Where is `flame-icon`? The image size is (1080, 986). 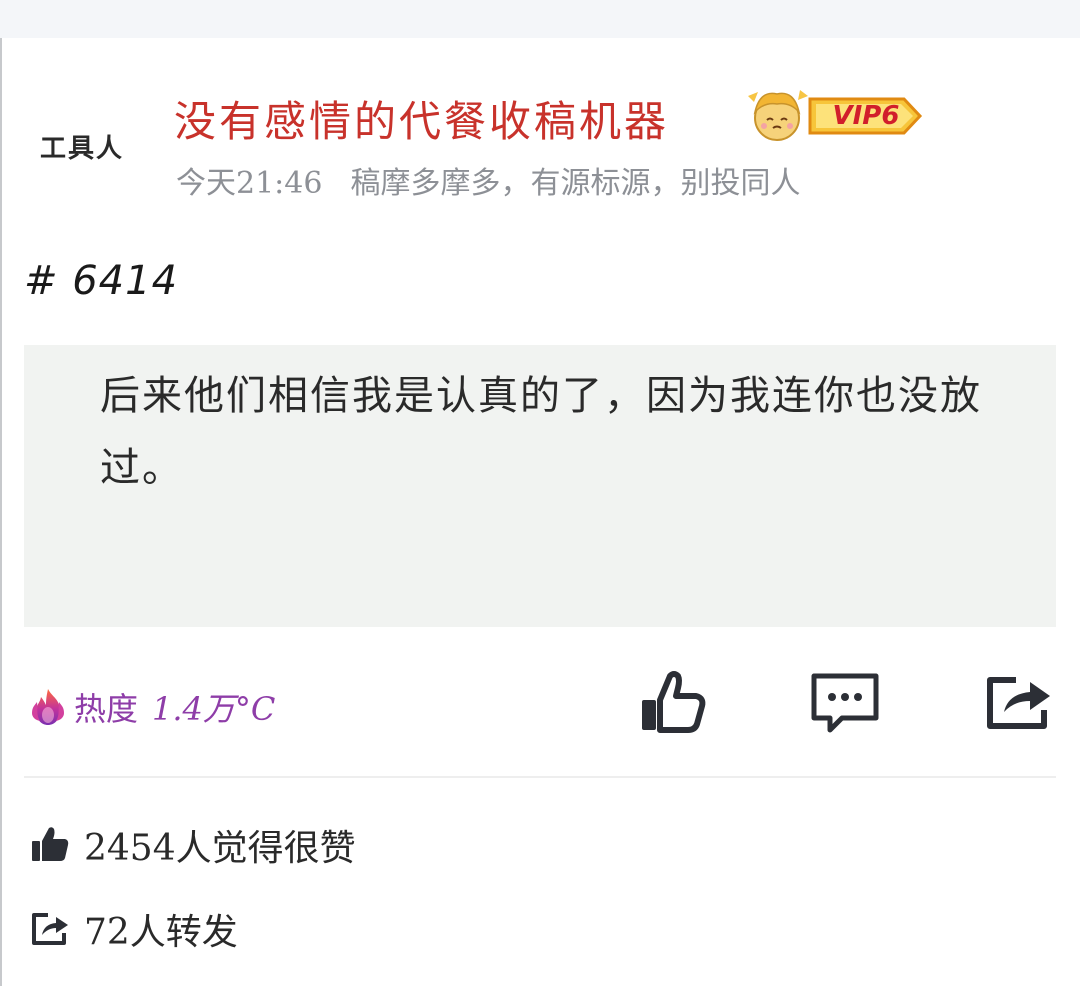
flame-icon is located at coordinates (48, 707).